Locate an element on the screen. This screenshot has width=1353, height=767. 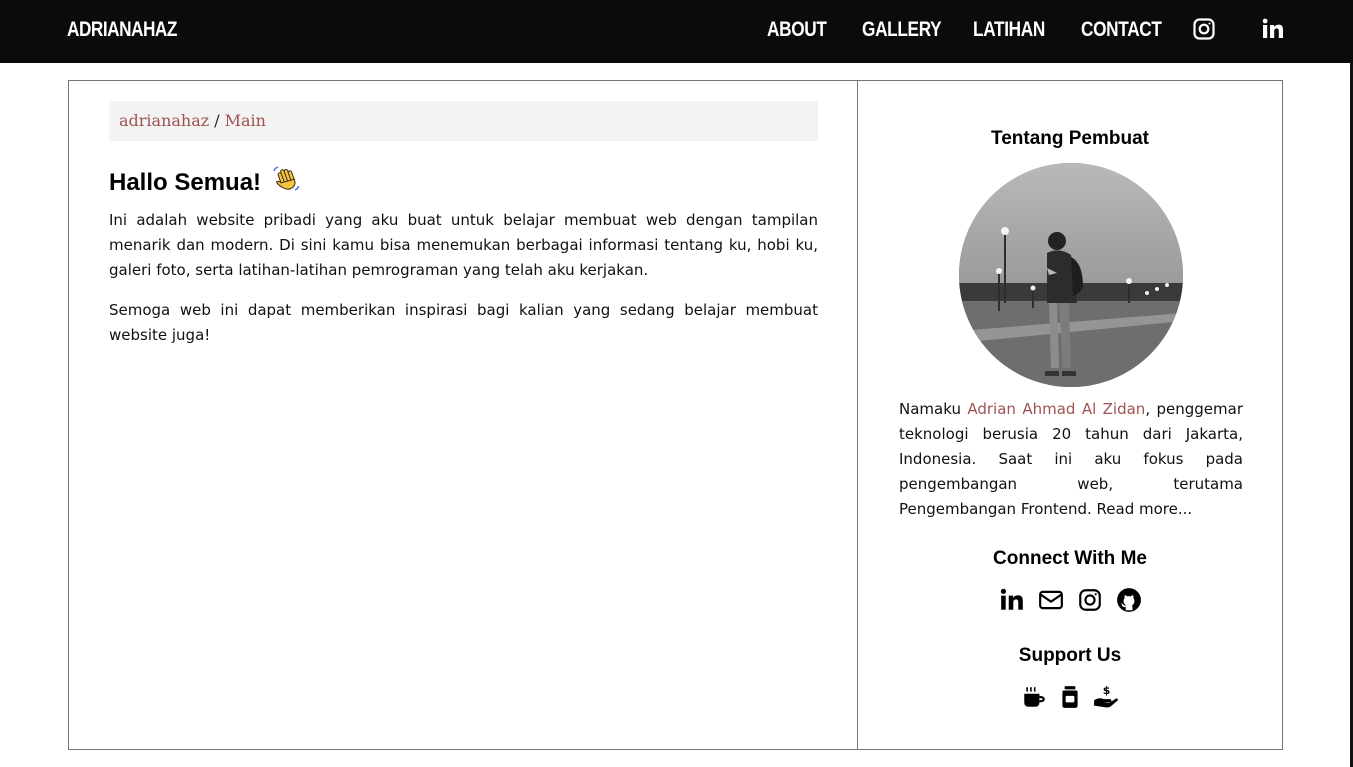
bio-prefix: Namaku is located at coordinates (933, 409).